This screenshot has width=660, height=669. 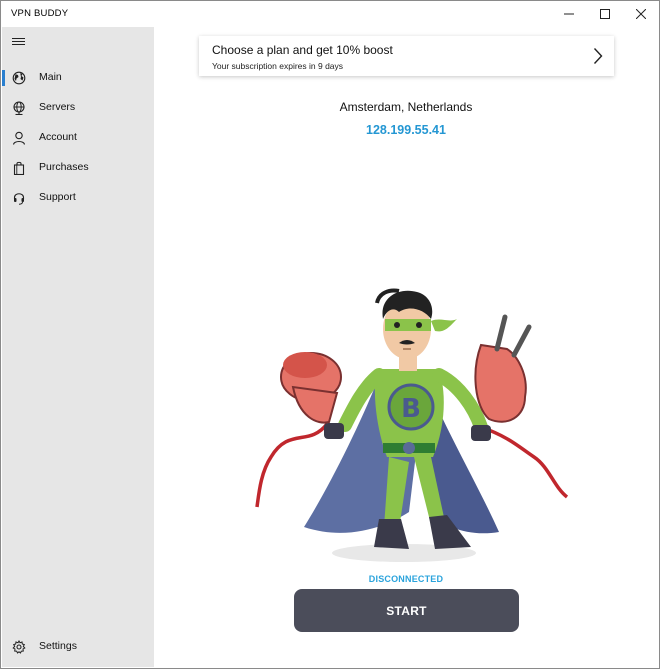 I want to click on ip-address: 128.199.55.41, so click(x=406, y=130).